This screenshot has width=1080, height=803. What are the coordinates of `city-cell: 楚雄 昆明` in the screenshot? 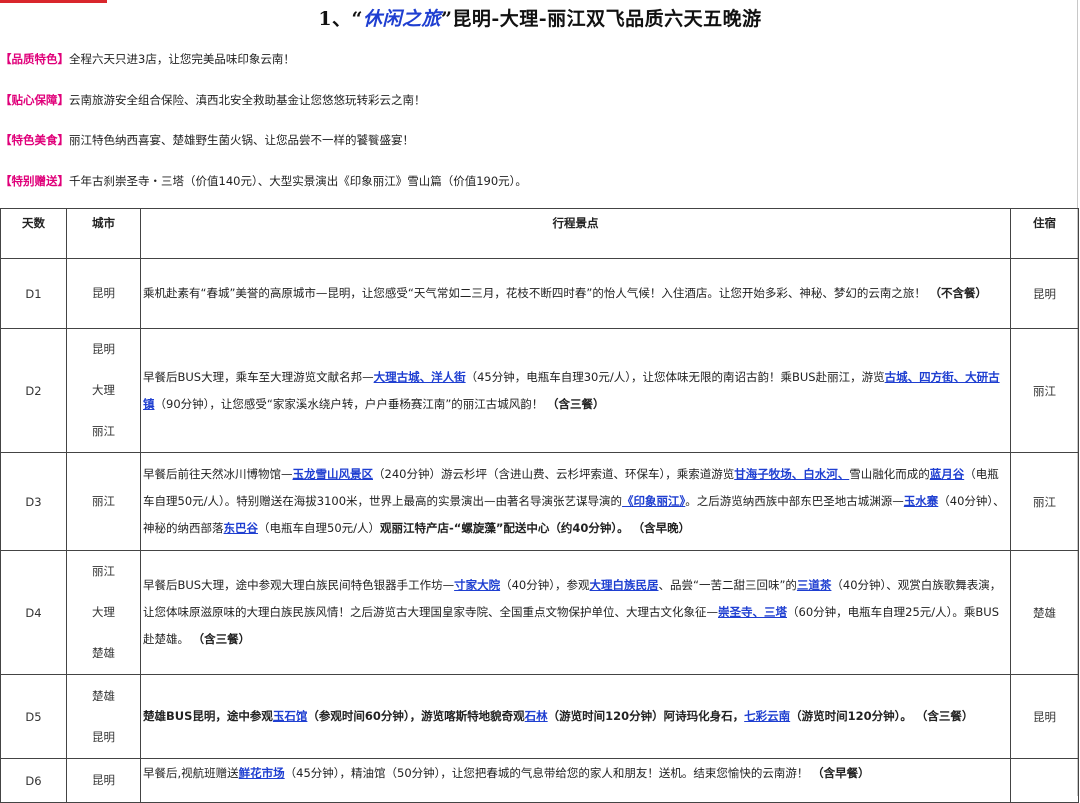 It's located at (103, 716).